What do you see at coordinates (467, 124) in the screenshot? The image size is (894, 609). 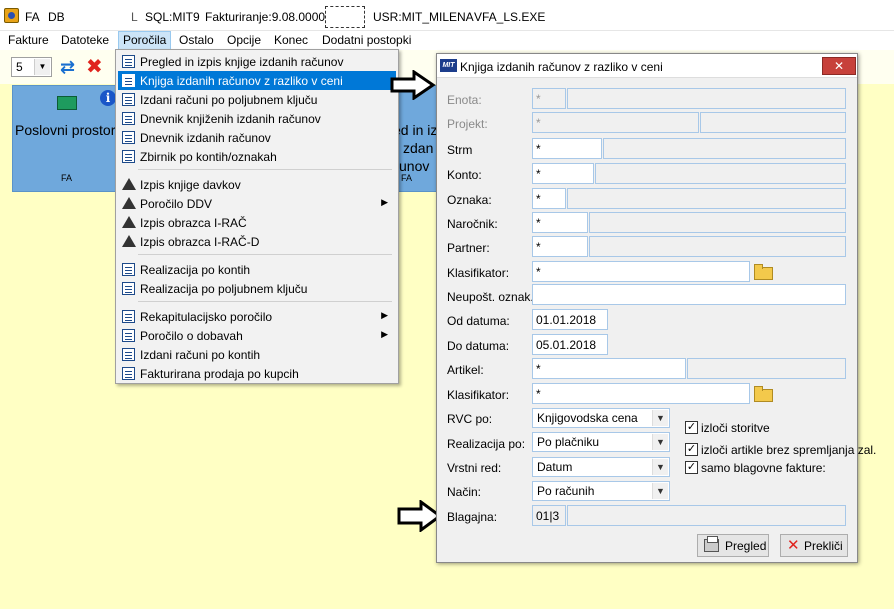 I see `label-projekt: Projekt:` at bounding box center [467, 124].